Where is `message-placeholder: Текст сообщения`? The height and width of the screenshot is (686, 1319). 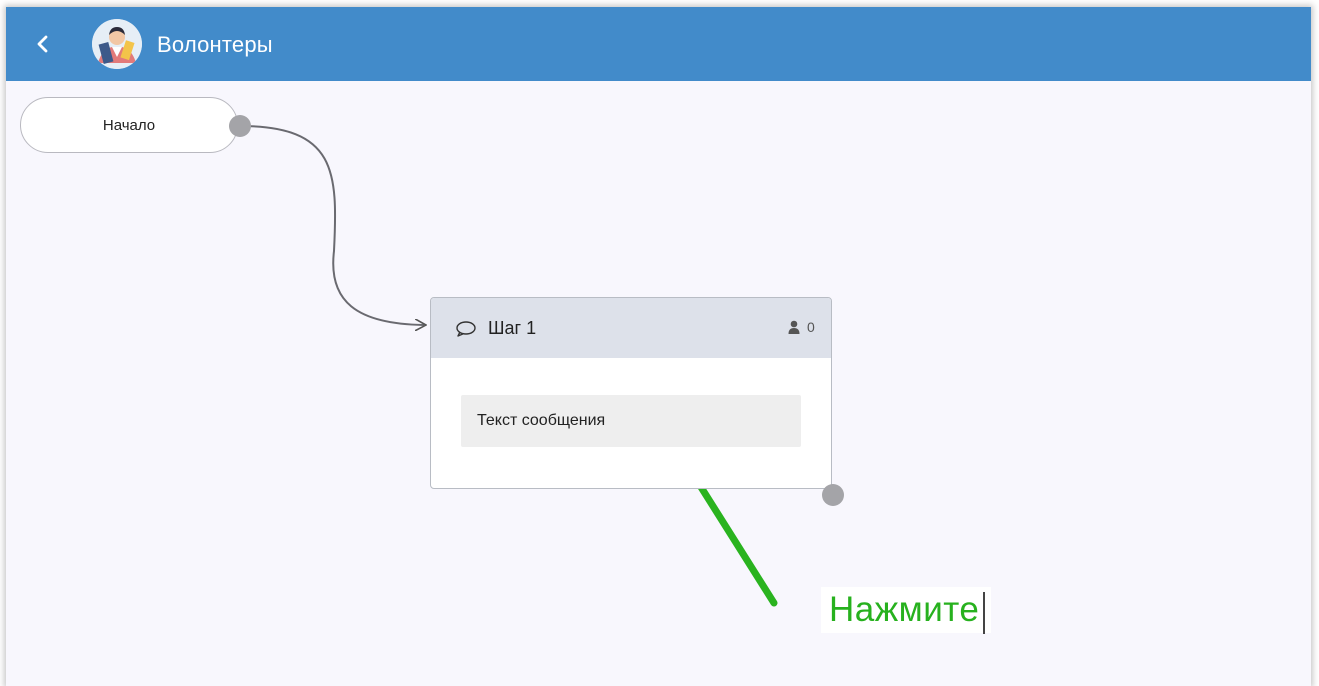
message-placeholder: Текст сообщения is located at coordinates (541, 420).